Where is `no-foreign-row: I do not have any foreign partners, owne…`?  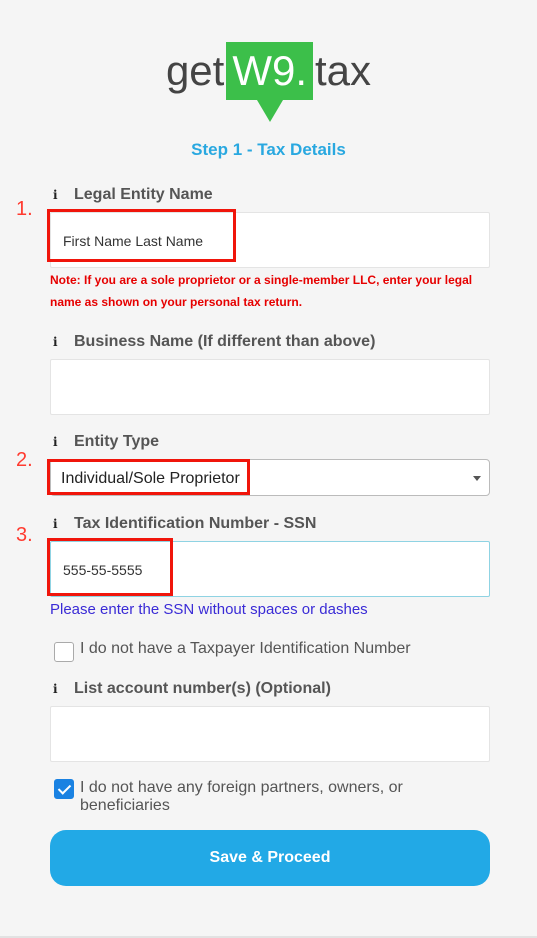
no-foreign-row: I do not have any foreign partners, owne… is located at coordinates (254, 796).